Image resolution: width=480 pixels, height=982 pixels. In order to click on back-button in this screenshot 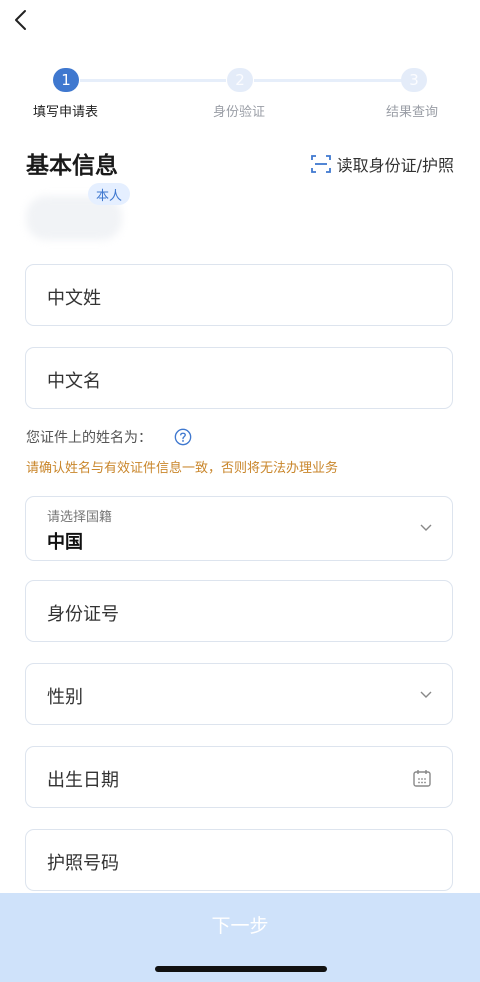, I will do `click(22, 20)`.